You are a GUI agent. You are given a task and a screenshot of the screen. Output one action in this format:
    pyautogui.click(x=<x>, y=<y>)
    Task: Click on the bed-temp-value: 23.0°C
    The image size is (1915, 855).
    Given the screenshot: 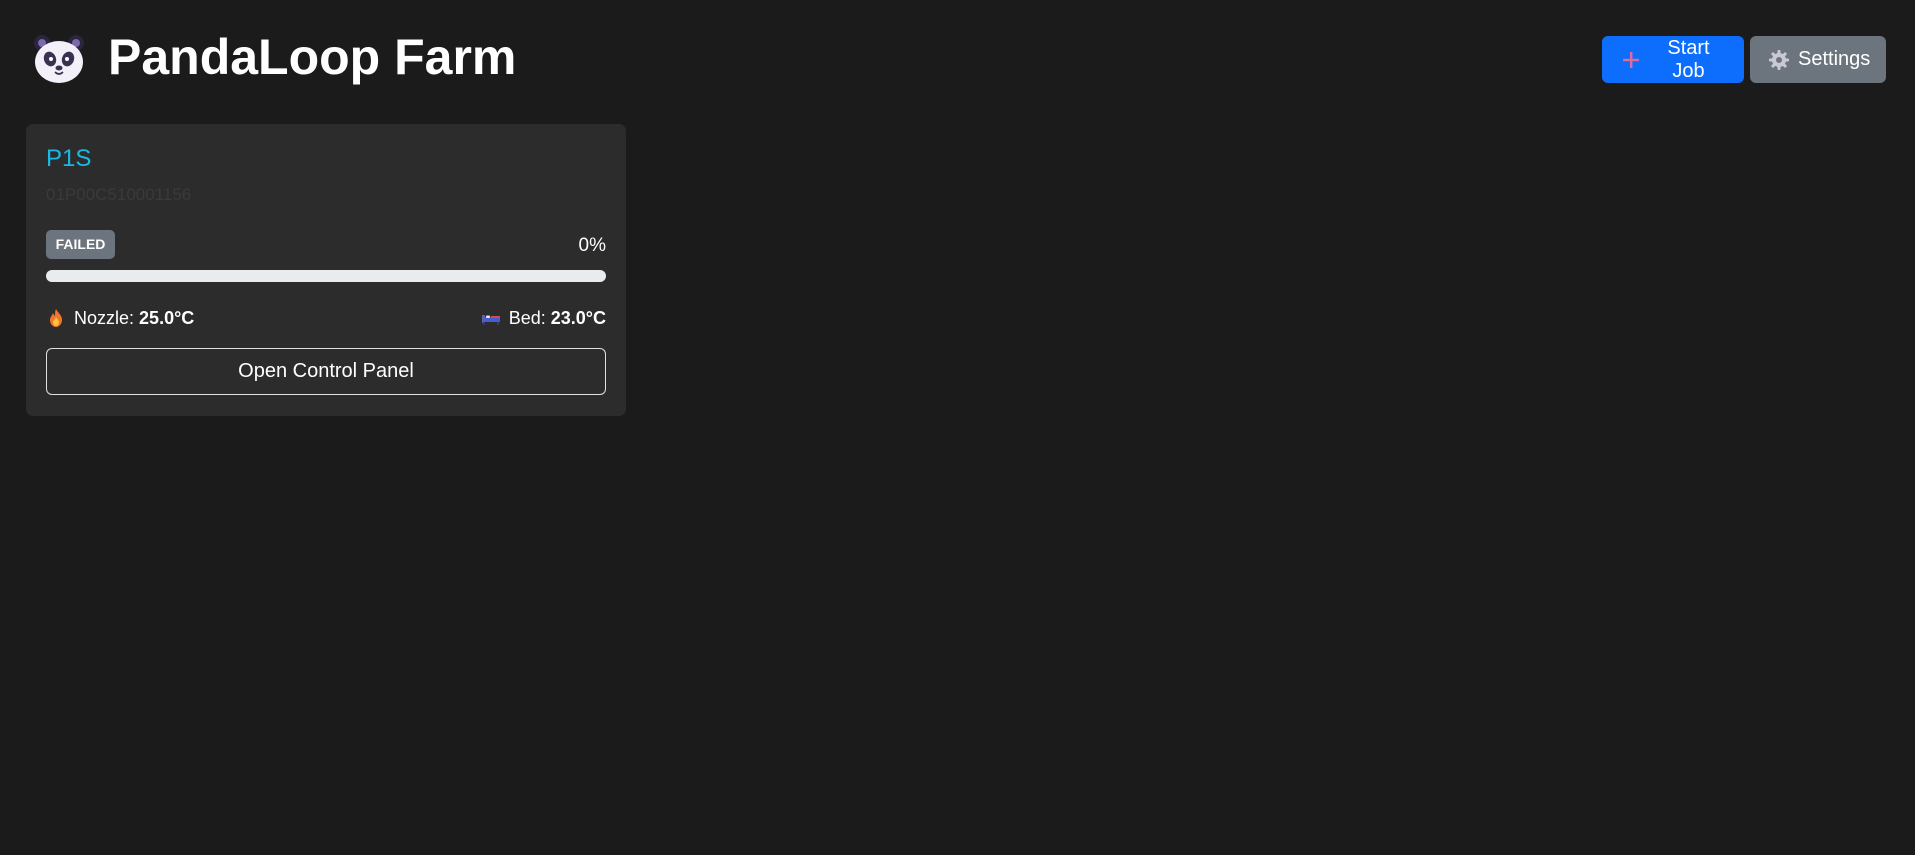 What is the action you would take?
    pyautogui.click(x=578, y=318)
    